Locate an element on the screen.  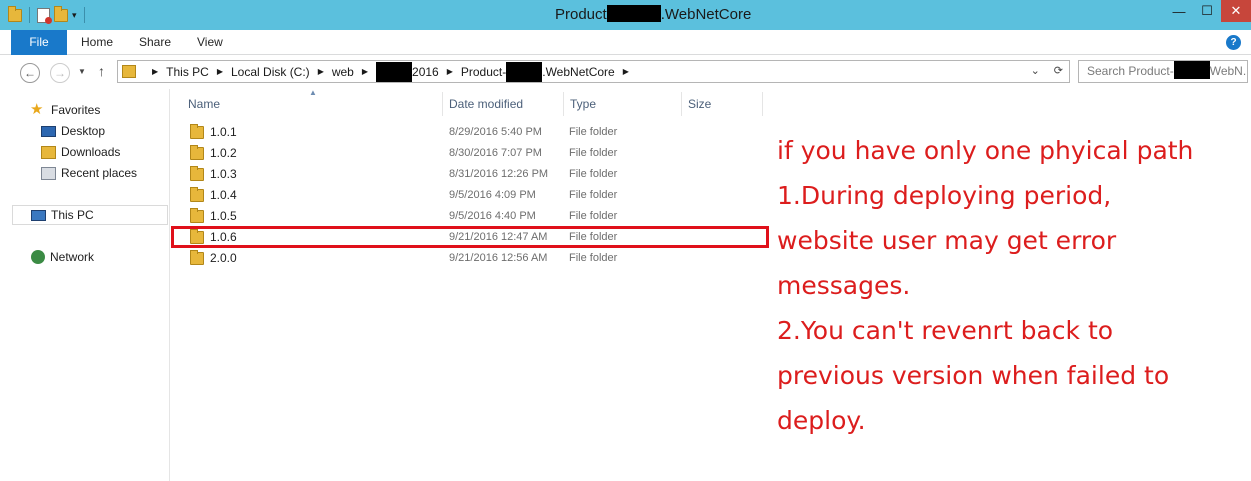
nav-favorites-label: Favorites is located at coordinates (76, 110).